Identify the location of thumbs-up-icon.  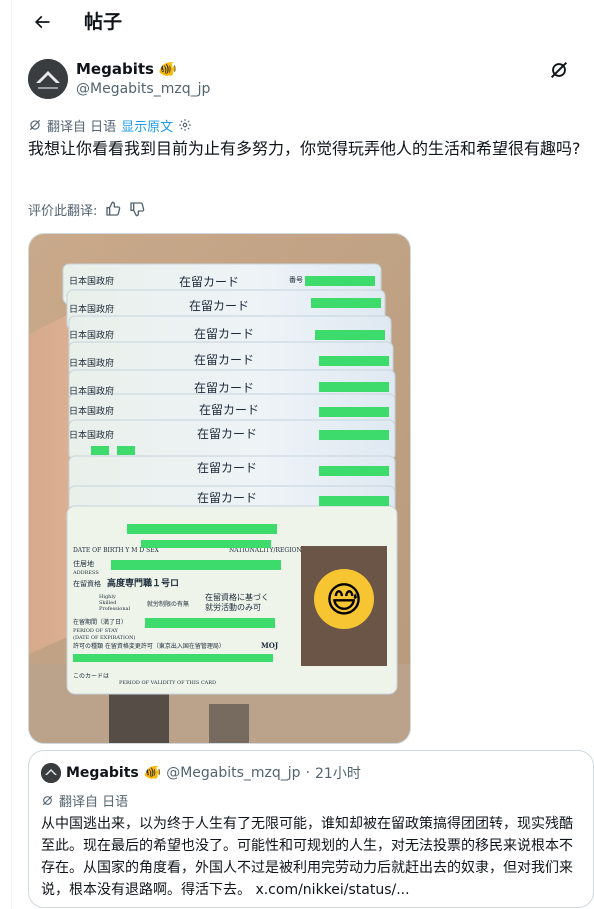
(113, 208).